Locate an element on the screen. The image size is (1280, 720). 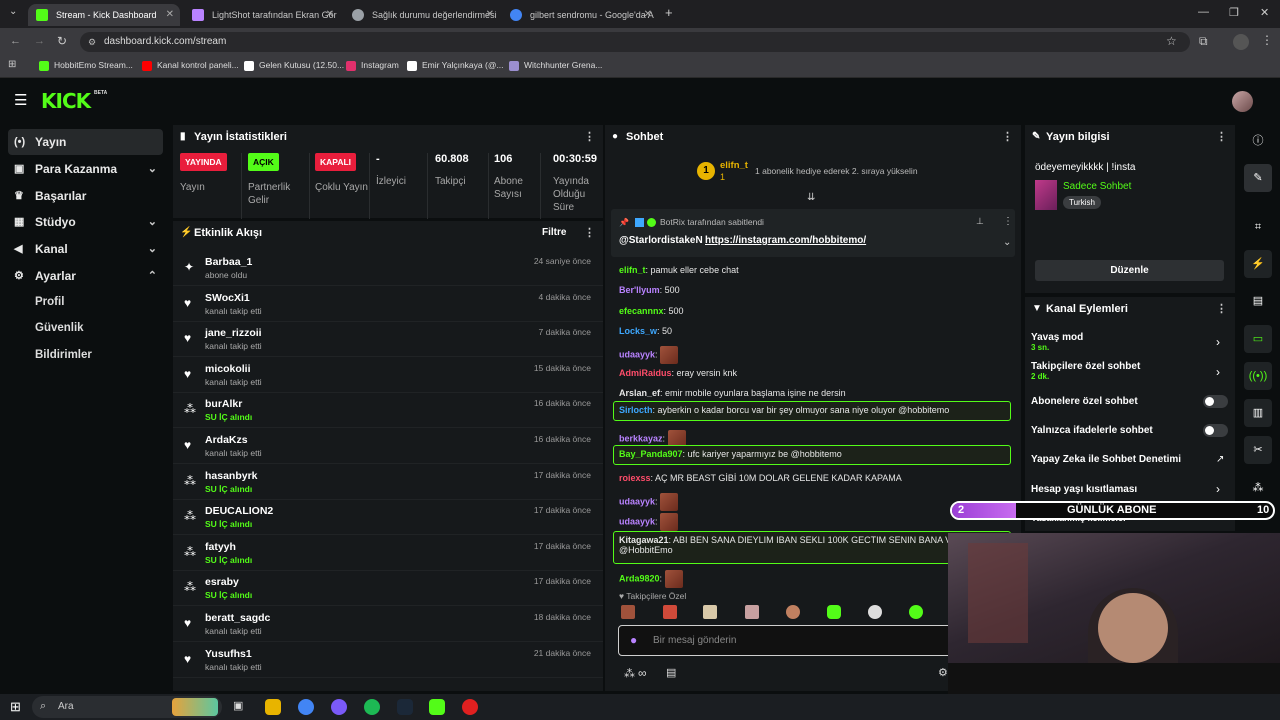
activity-user: ArdaKzs is located at coordinates (226, 440).